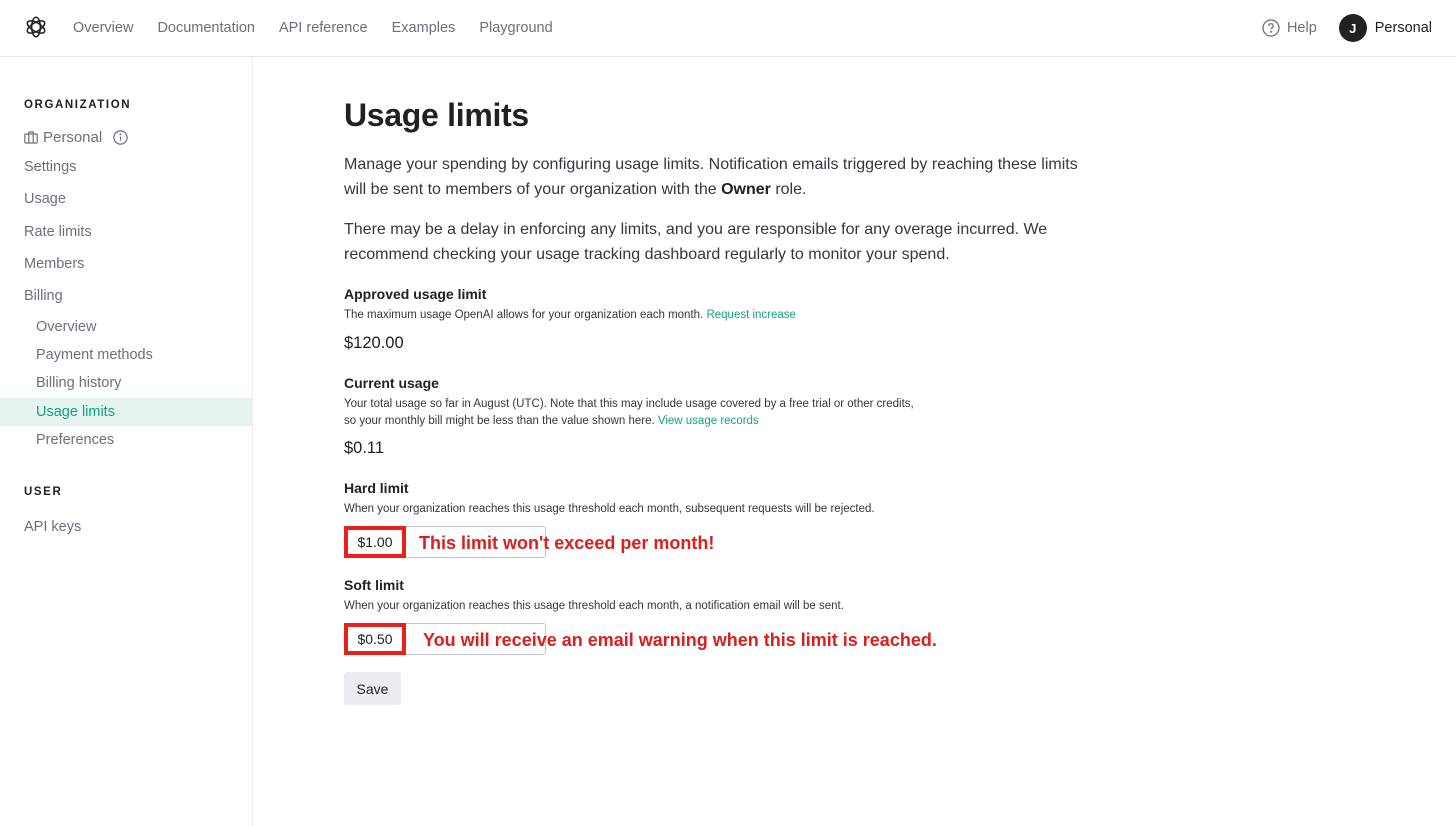  I want to click on nav-right: Help J Personal, so click(1359, 28).